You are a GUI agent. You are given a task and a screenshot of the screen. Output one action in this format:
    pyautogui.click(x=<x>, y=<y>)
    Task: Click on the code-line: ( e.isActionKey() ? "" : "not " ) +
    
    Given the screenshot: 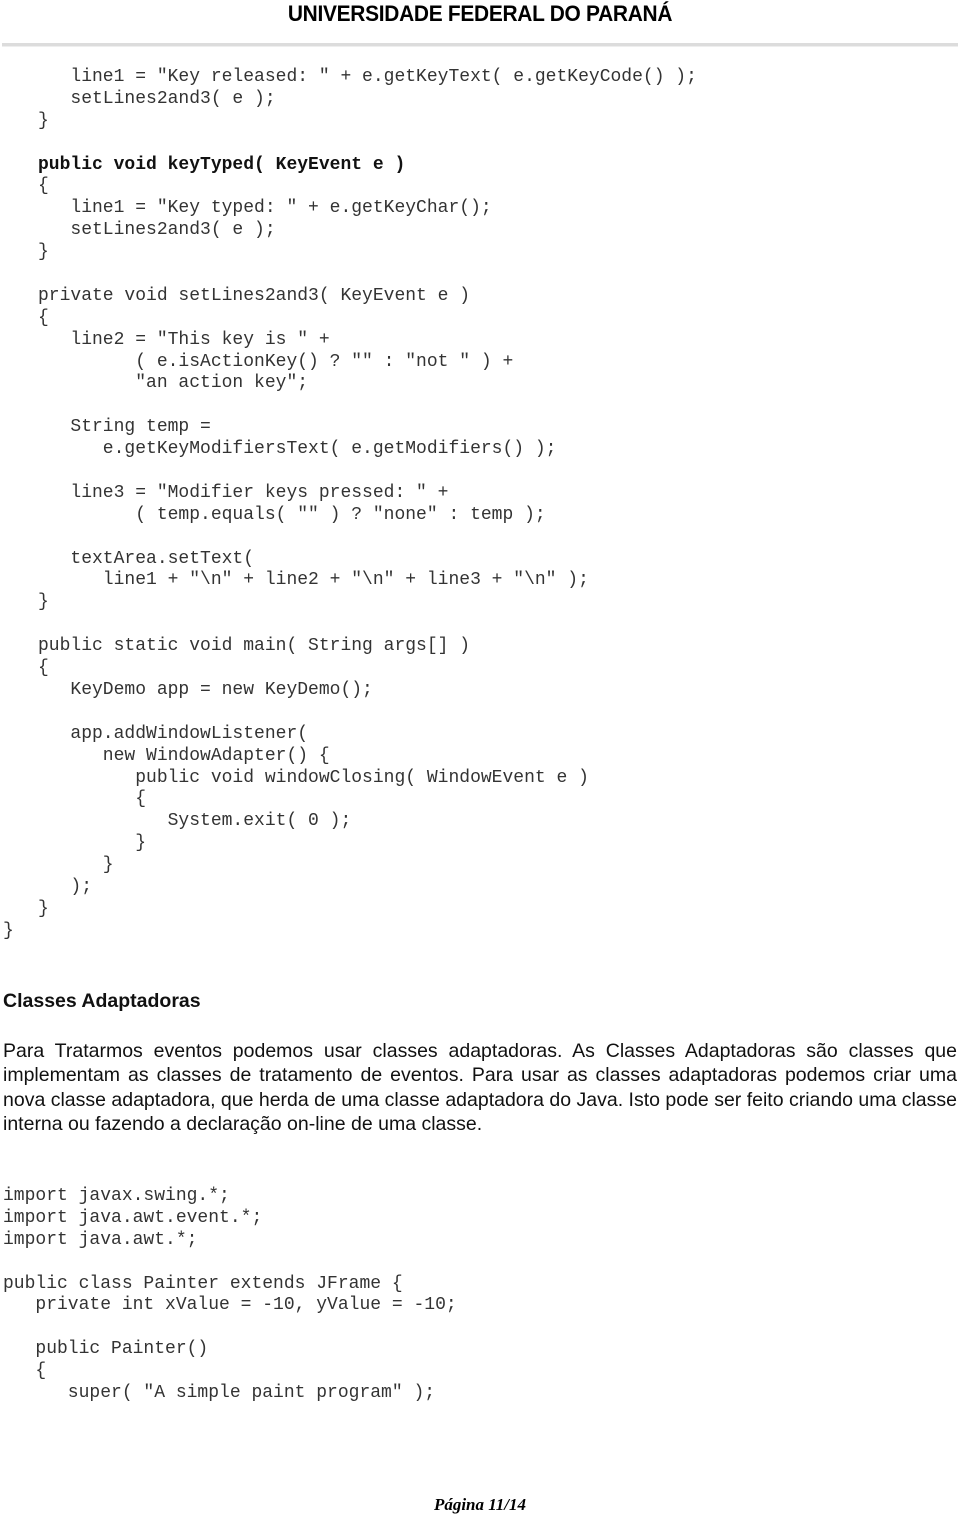 What is the action you would take?
    pyautogui.click(x=276, y=361)
    